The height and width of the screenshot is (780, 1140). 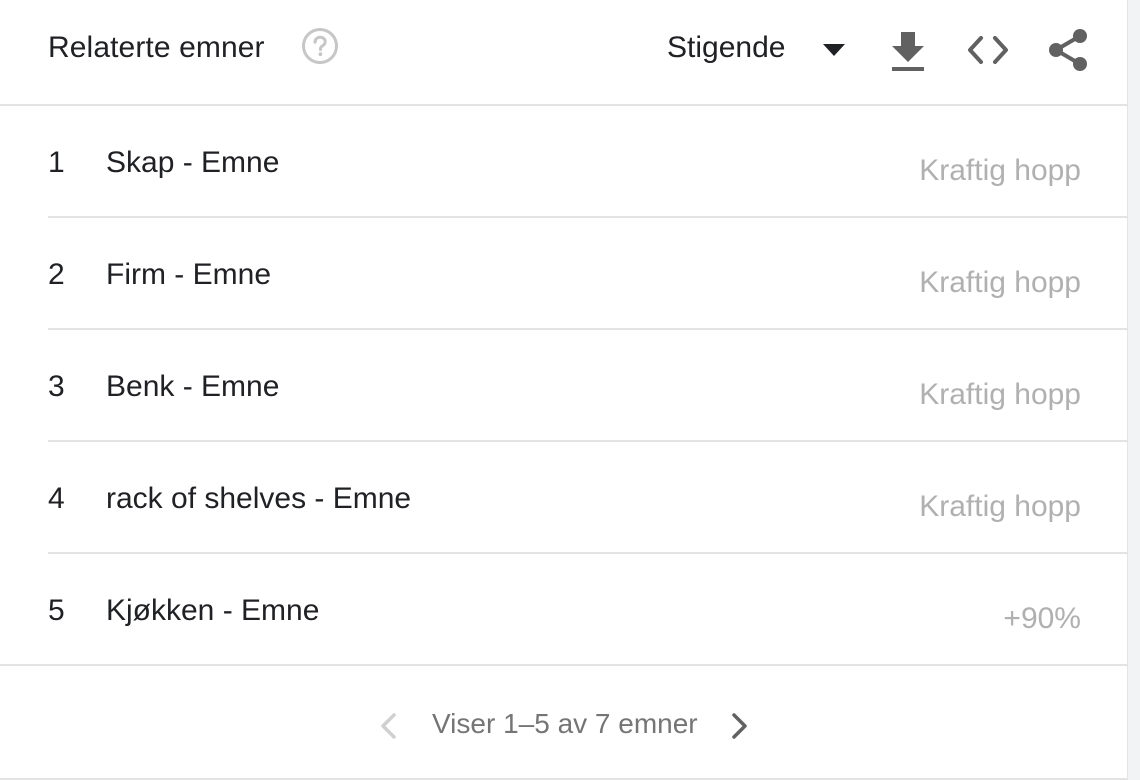 I want to click on row-topic-label: rack of shelves - Emne, so click(x=258, y=499).